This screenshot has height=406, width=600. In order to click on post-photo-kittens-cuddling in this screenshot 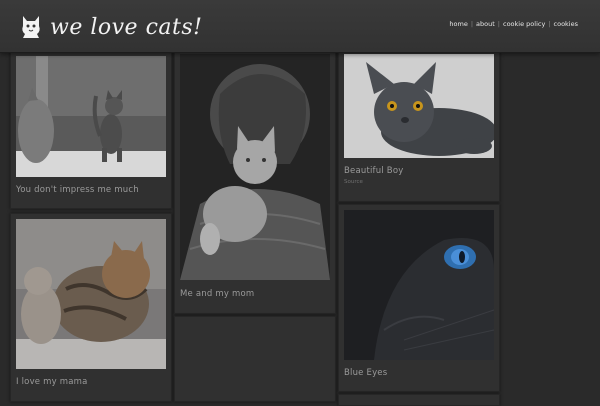, I will do `click(91, 294)`.